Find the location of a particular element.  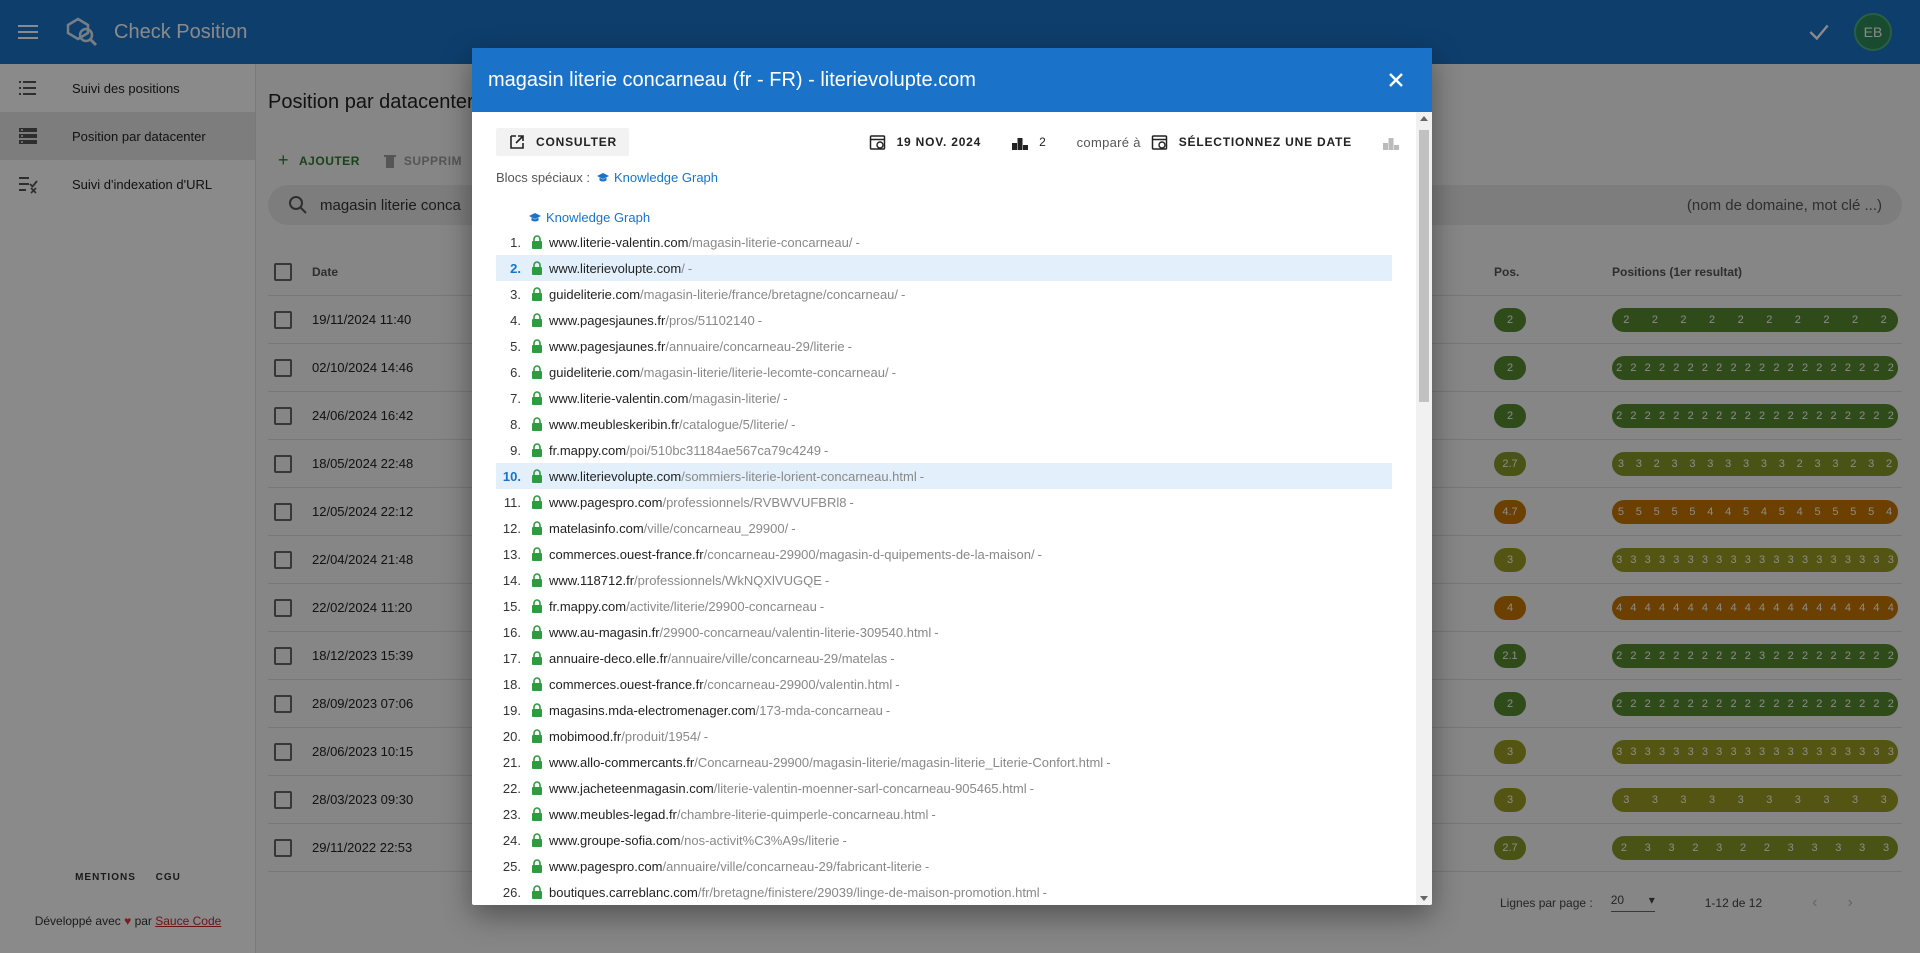

result-domain: www.au-magasin.fr is located at coordinates (604, 632).